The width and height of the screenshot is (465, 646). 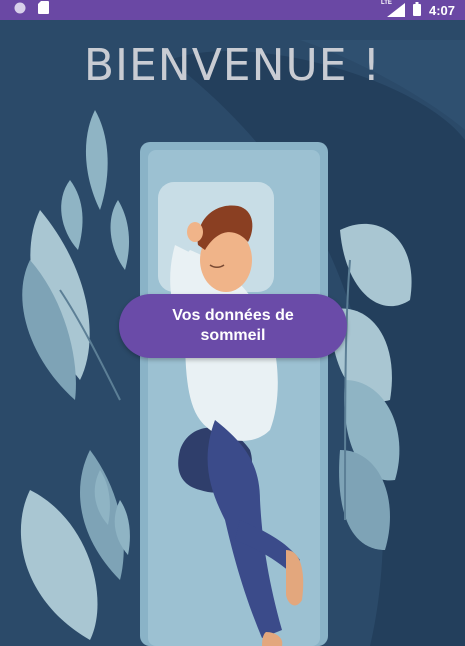 I want to click on lte-signal-icon: LTE, so click(x=393, y=8).